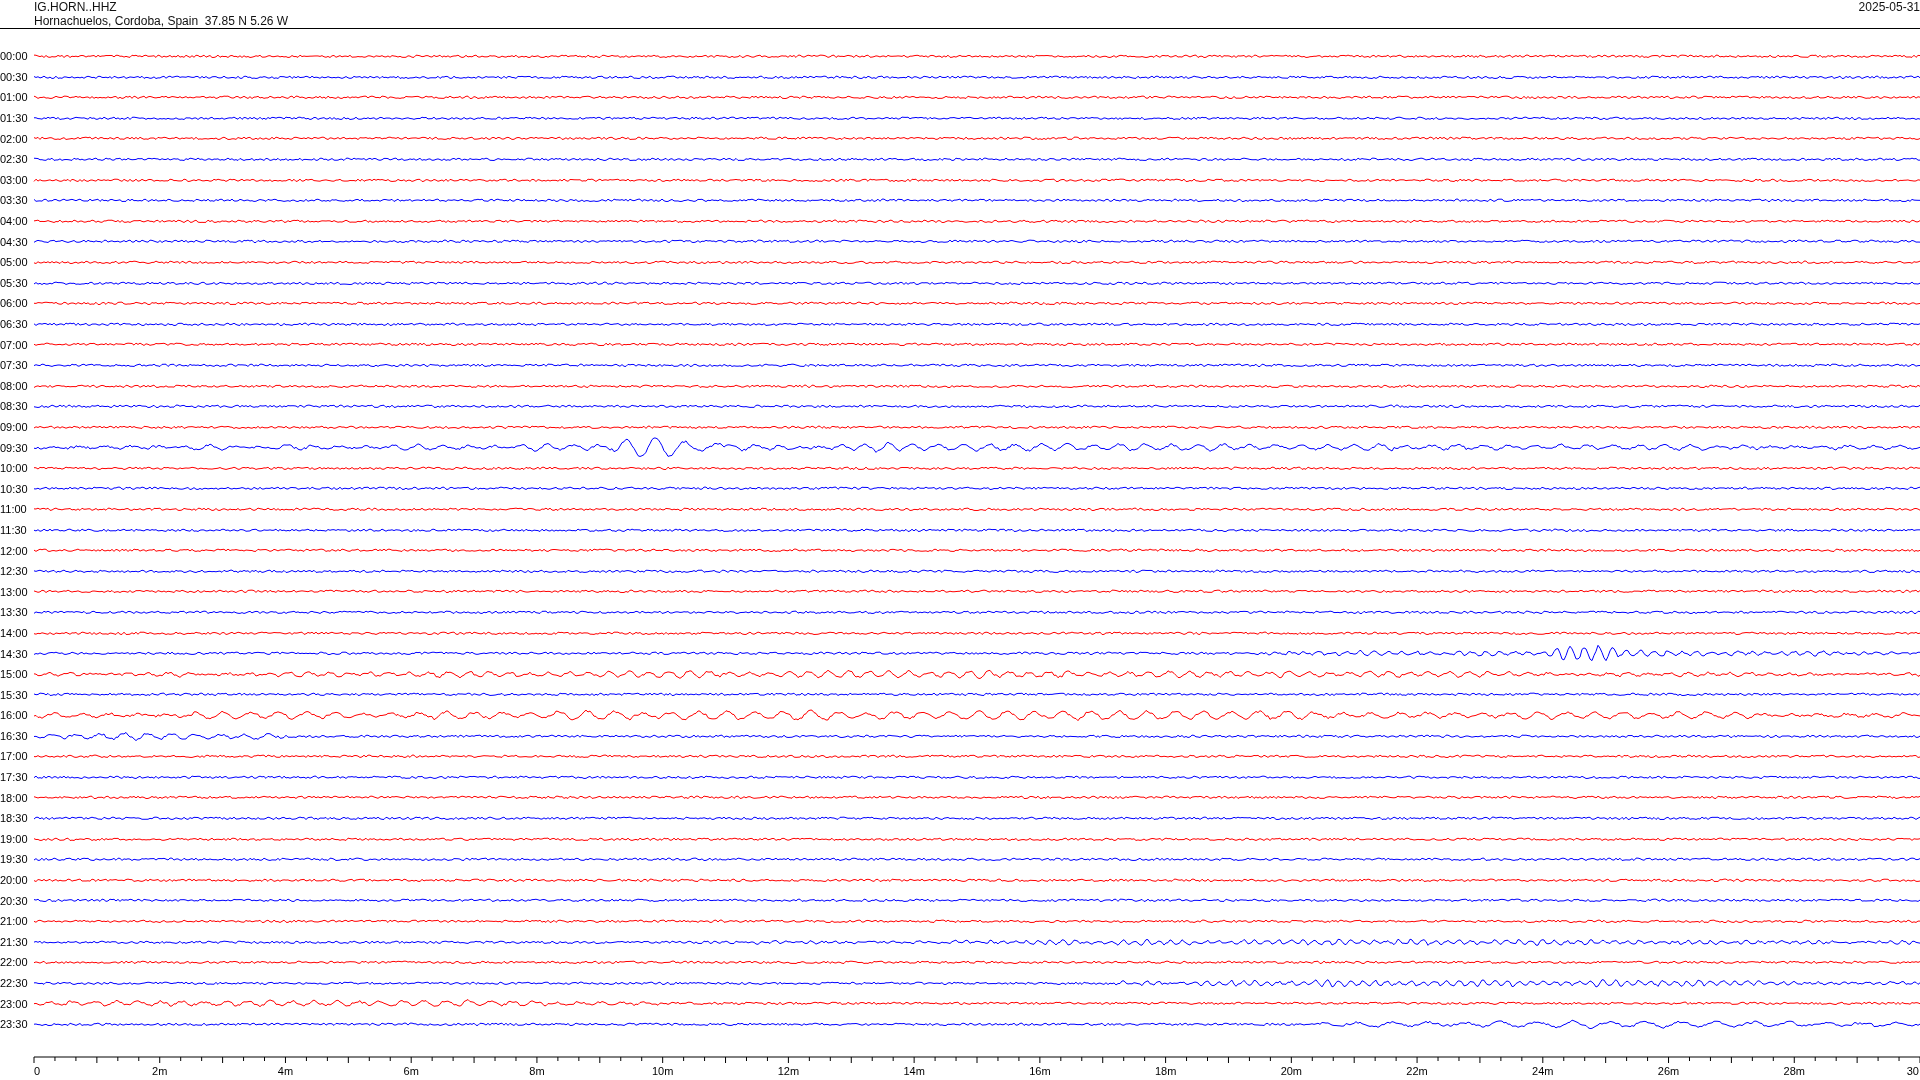 The height and width of the screenshot is (1080, 1920). What do you see at coordinates (14, 262) in the screenshot?
I see `time-label: 05:00` at bounding box center [14, 262].